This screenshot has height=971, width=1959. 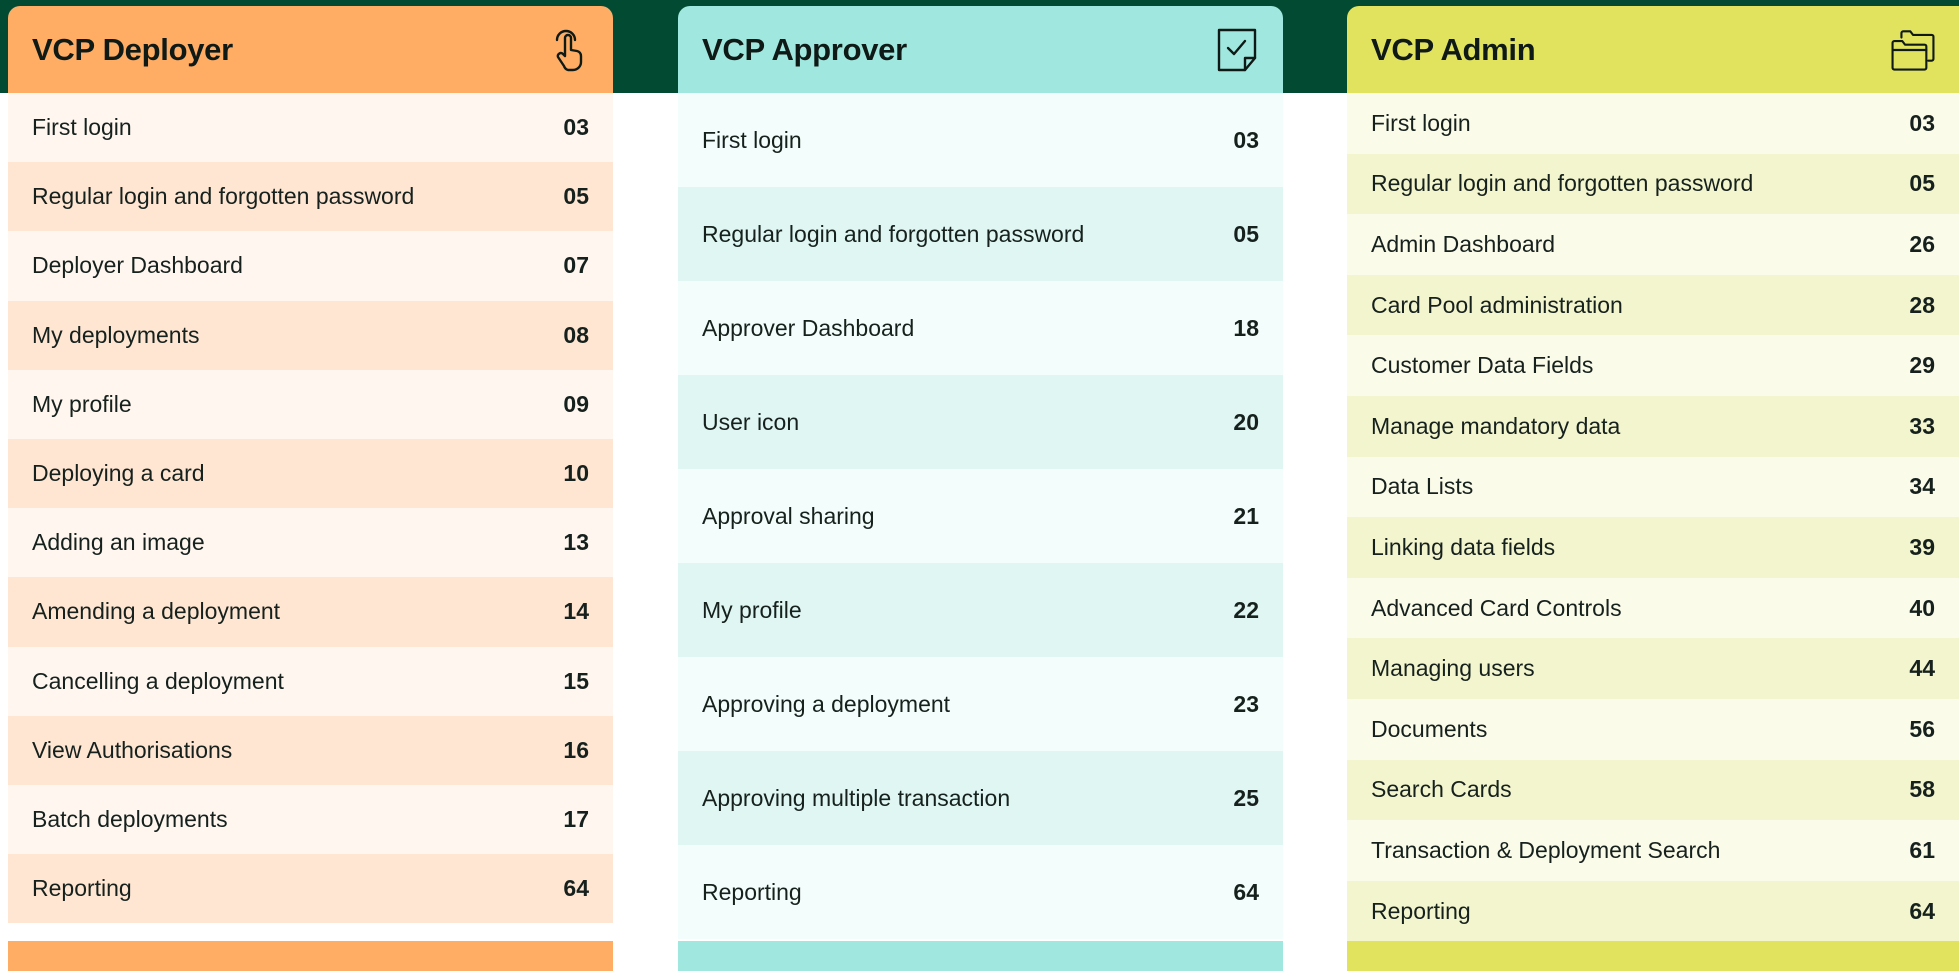 I want to click on toc-row-page-number: 09, so click(x=576, y=403).